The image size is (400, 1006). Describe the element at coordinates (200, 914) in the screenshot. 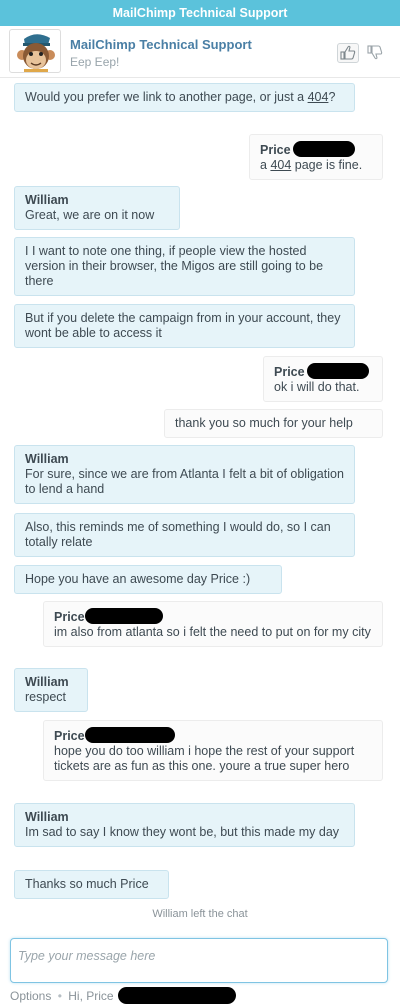

I see `system-message: William left the chat` at that location.